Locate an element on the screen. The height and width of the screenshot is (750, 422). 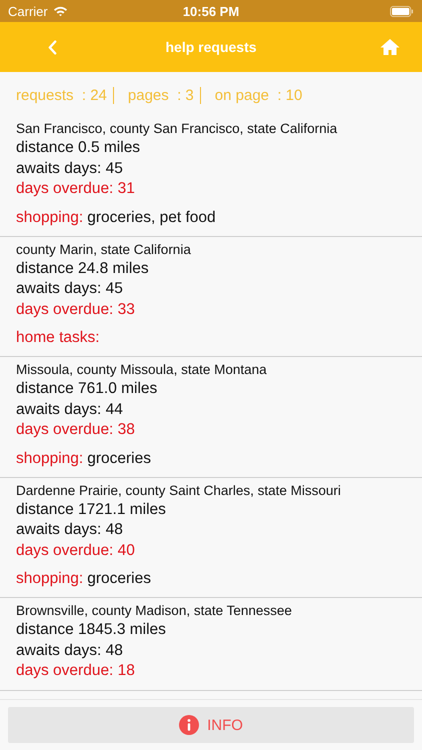
location-text: Dardenne Prairie, county Saint Charles, state Missouri is located at coordinates (179, 491).